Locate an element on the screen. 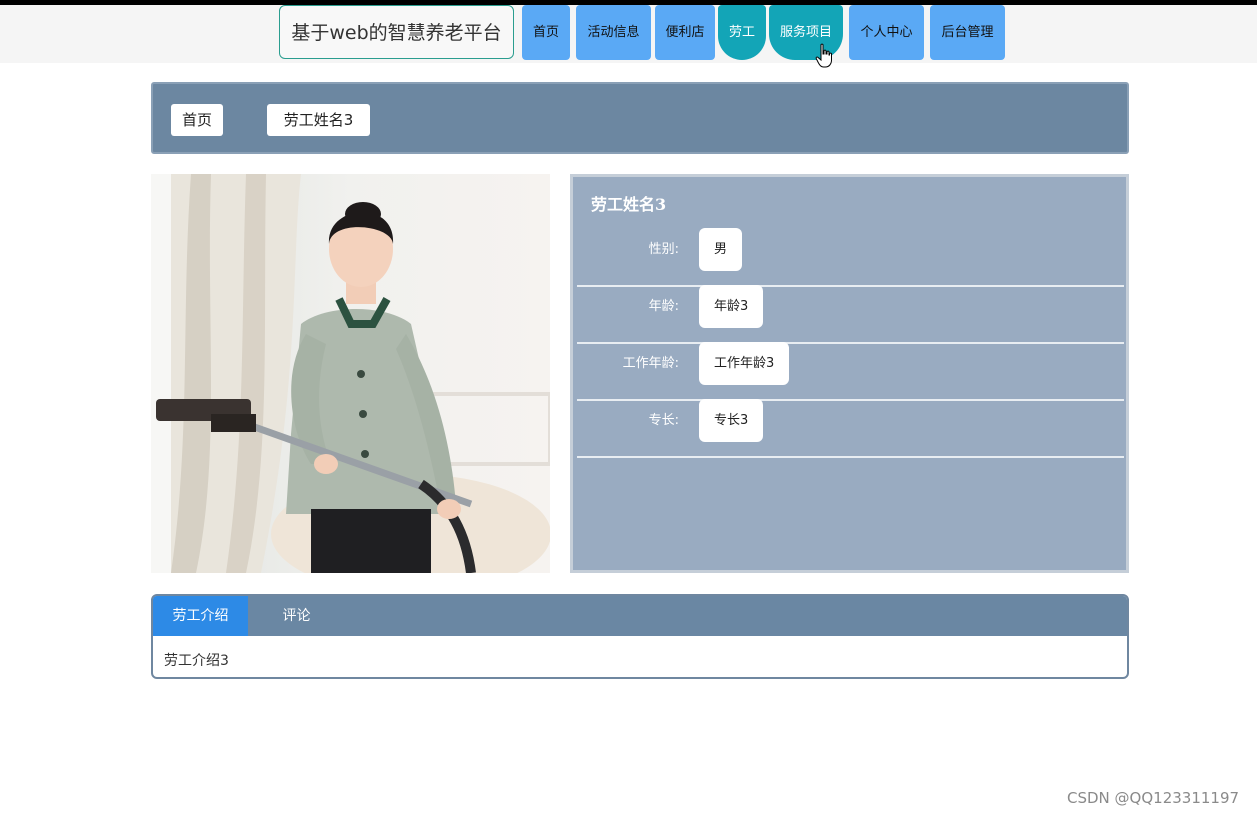  info-value: 专长3 is located at coordinates (731, 420).